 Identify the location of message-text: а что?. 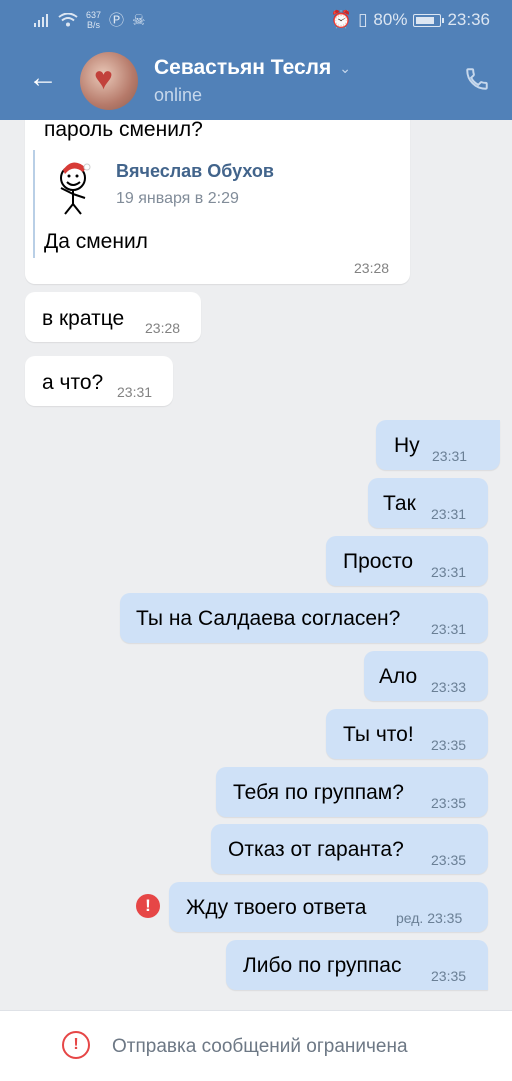
(73, 382).